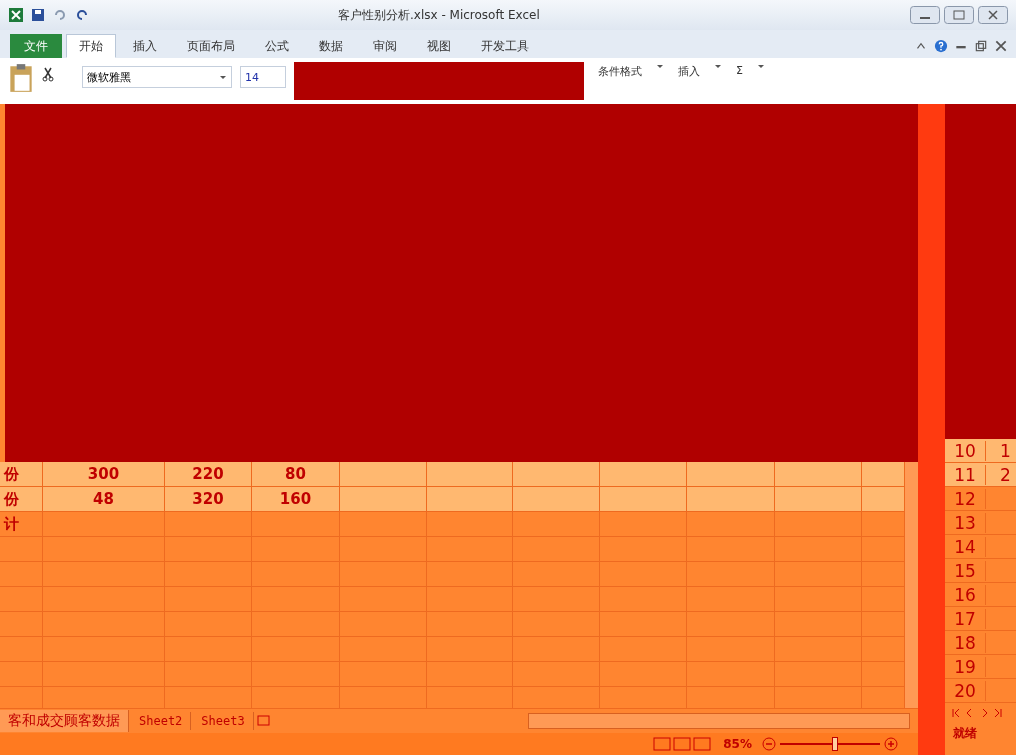  What do you see at coordinates (911, 585) in the screenshot?
I see `vertical-scrollbar` at bounding box center [911, 585].